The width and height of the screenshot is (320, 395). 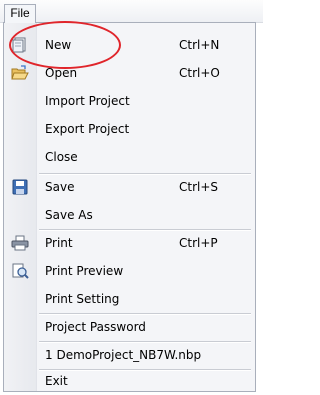 I want to click on menu-item-label: New, so click(x=58, y=45).